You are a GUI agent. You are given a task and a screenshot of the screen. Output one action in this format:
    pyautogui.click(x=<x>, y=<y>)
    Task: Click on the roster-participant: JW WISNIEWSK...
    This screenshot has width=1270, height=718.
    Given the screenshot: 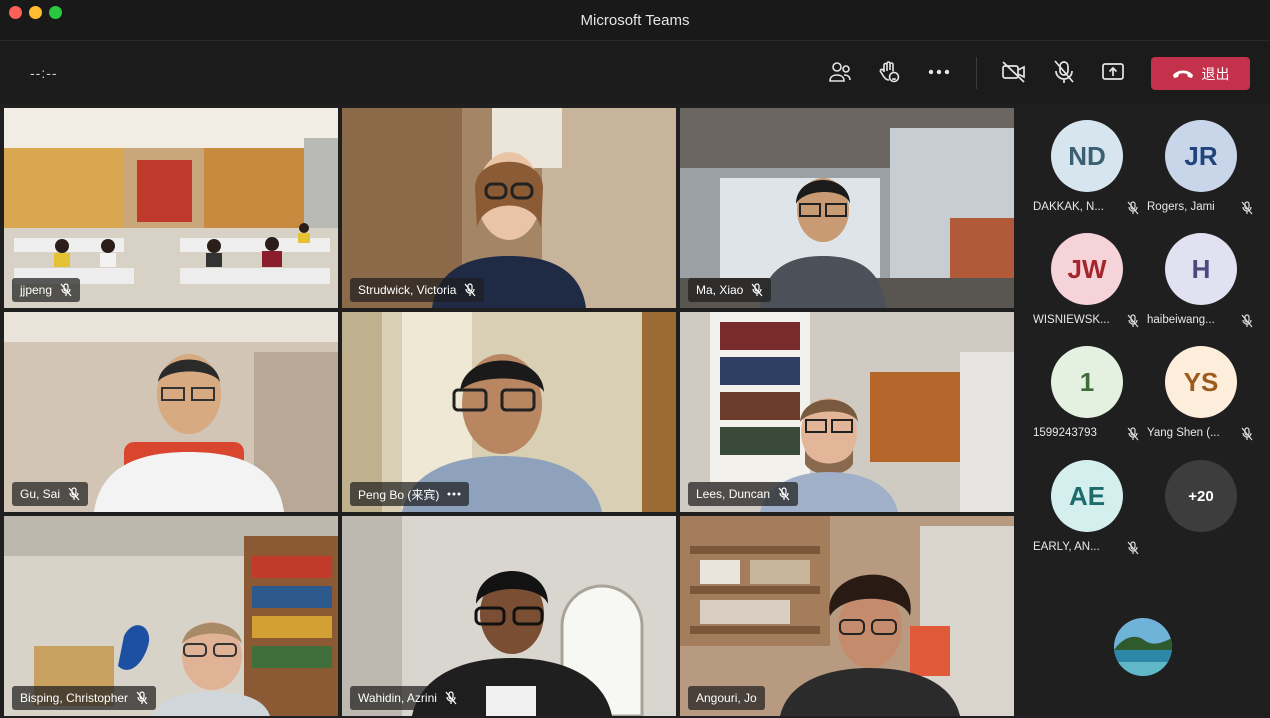 What is the action you would take?
    pyautogui.click(x=1086, y=272)
    